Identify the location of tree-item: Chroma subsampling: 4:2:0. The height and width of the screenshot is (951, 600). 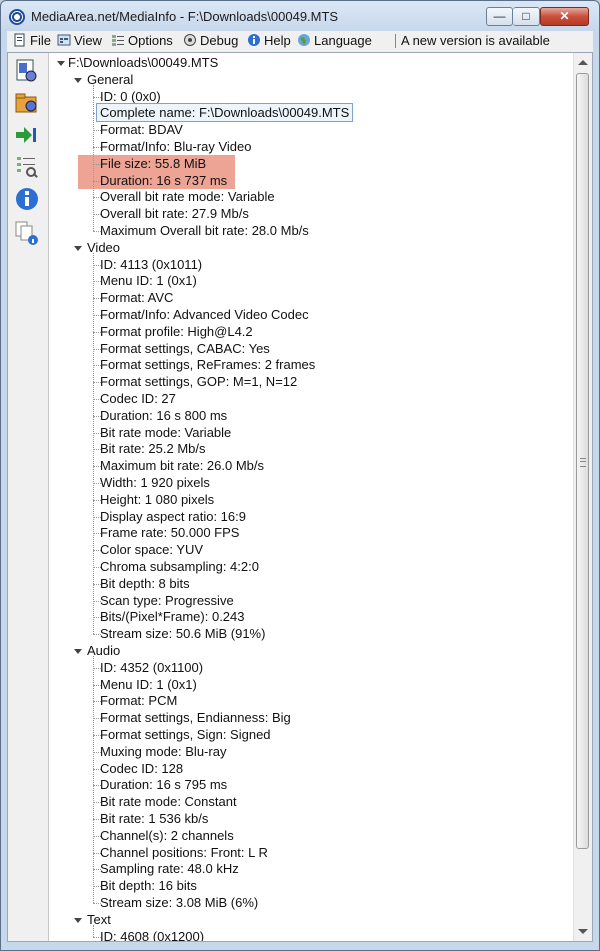
(179, 566).